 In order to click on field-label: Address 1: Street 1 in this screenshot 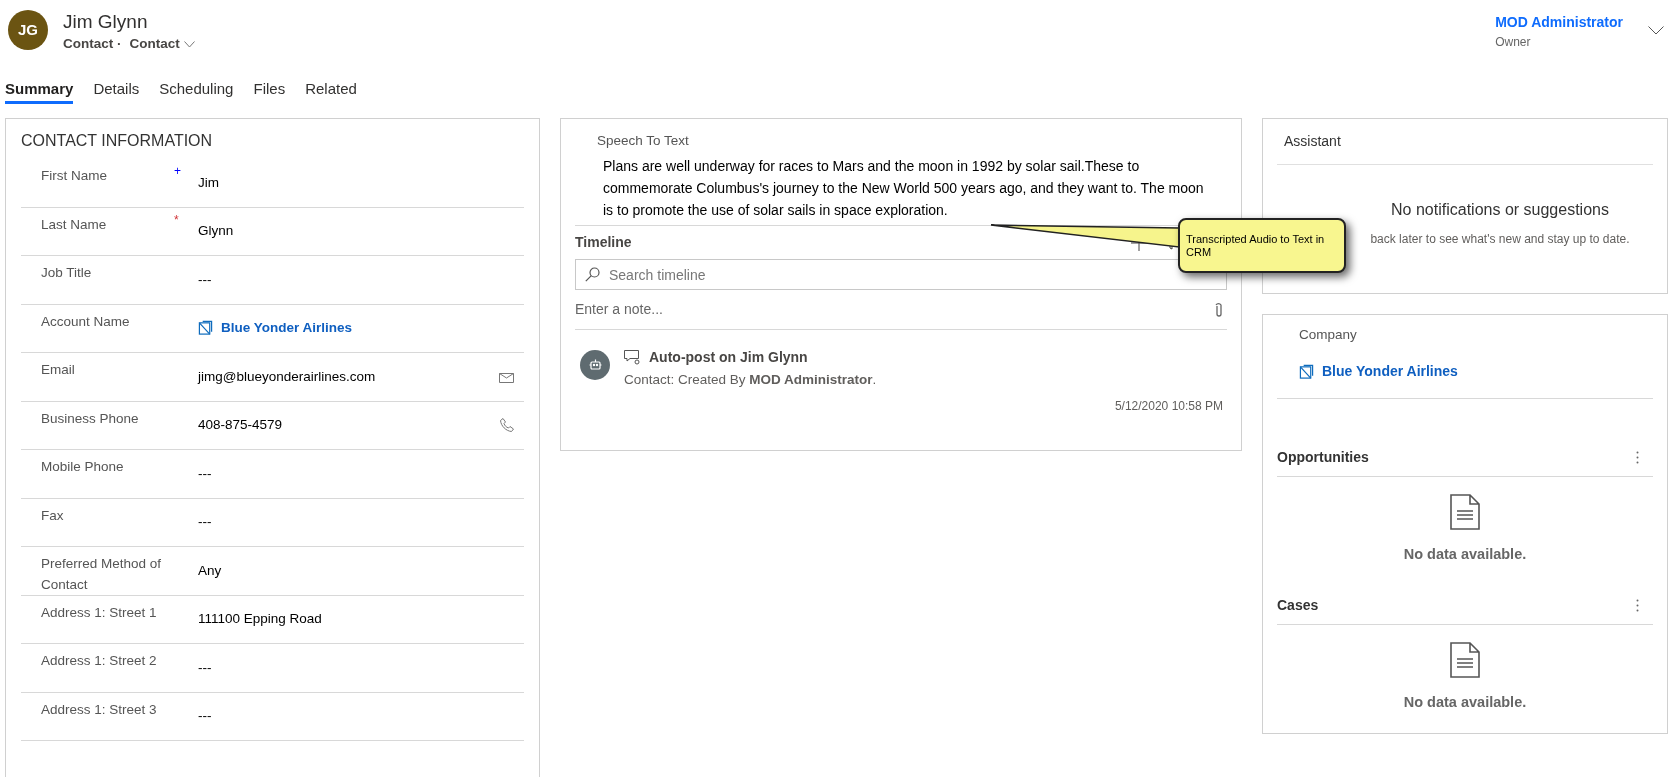, I will do `click(99, 612)`.